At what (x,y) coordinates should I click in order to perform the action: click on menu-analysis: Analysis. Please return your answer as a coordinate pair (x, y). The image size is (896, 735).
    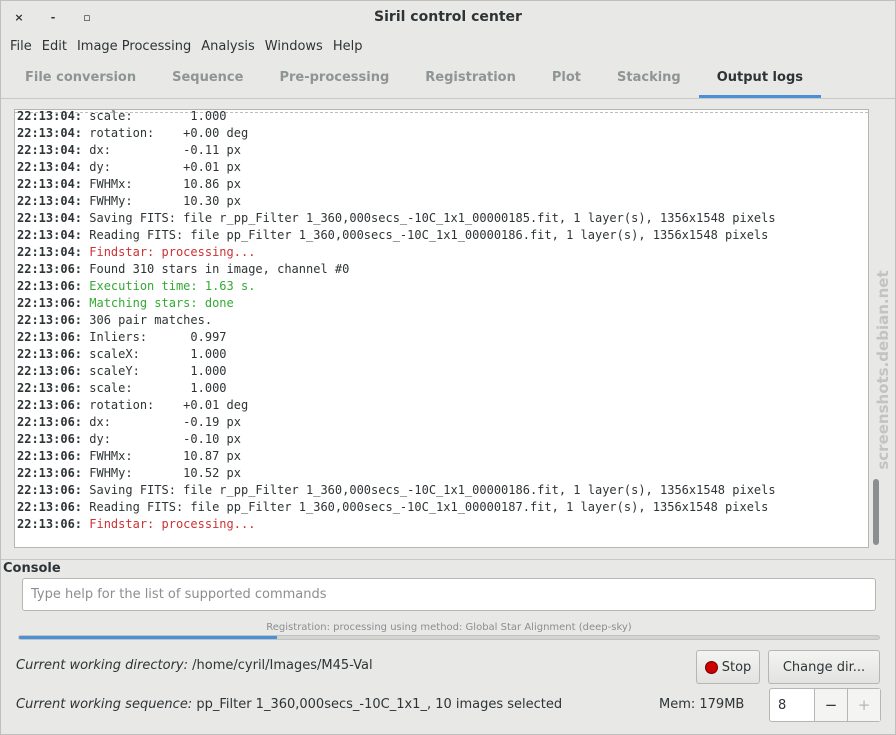
    Looking at the image, I should click on (228, 47).